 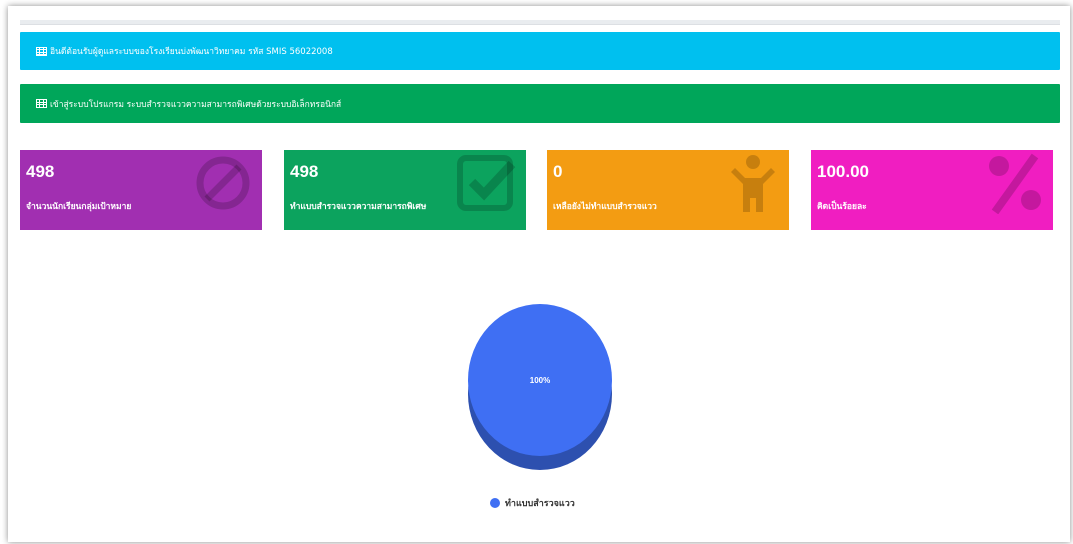 What do you see at coordinates (753, 183) in the screenshot?
I see `child-icon` at bounding box center [753, 183].